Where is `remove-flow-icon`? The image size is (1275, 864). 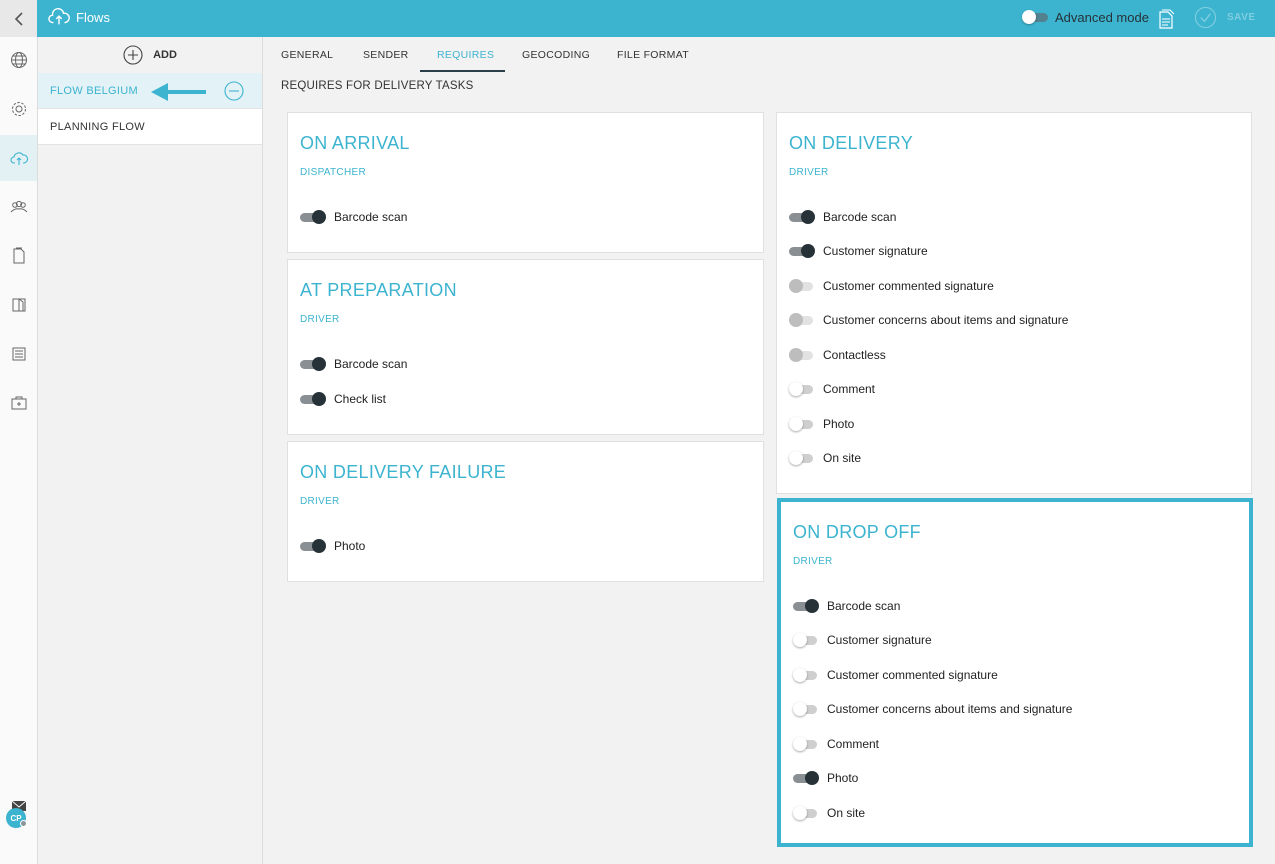
remove-flow-icon is located at coordinates (234, 91).